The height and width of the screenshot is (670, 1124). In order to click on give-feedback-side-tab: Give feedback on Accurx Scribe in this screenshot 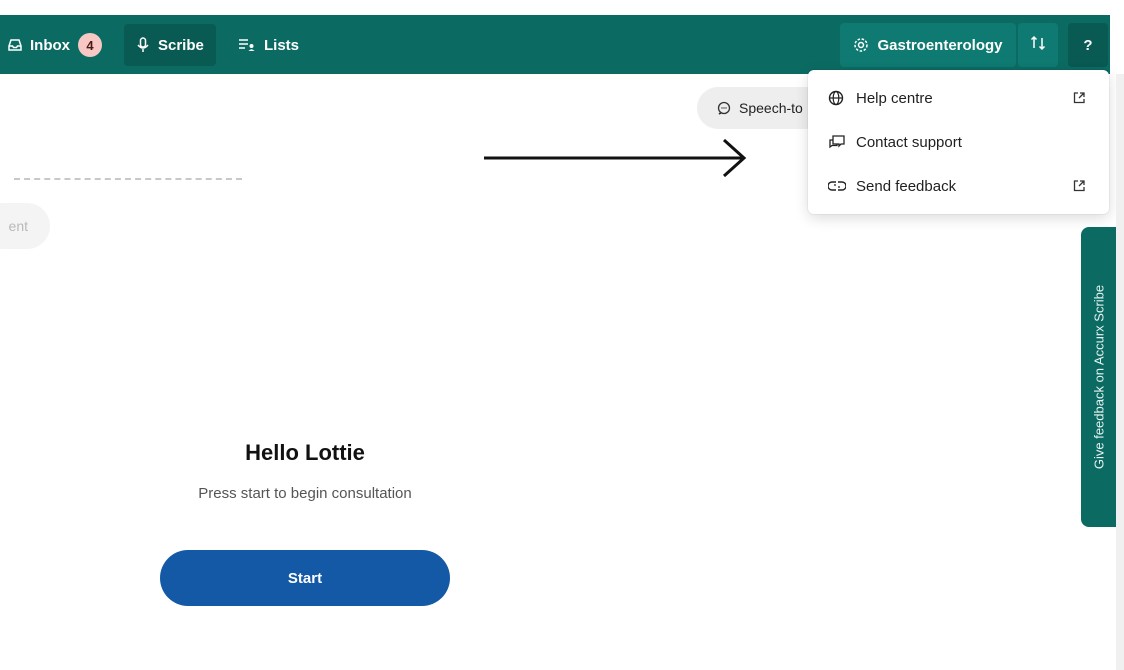, I will do `click(1099, 377)`.